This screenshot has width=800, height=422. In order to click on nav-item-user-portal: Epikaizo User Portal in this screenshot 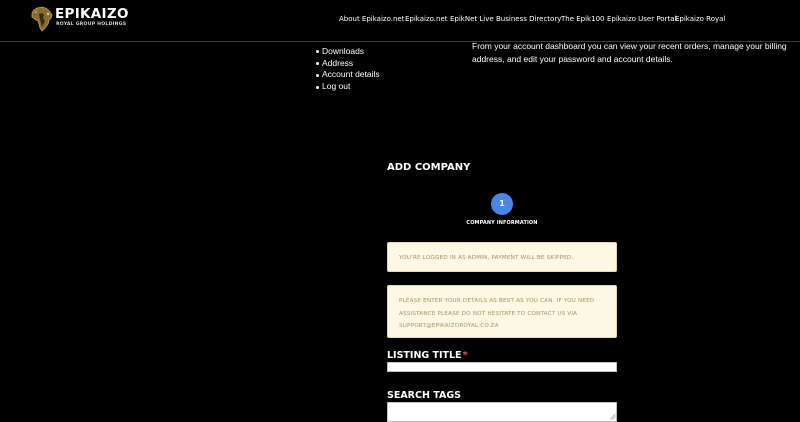, I will do `click(641, 19)`.